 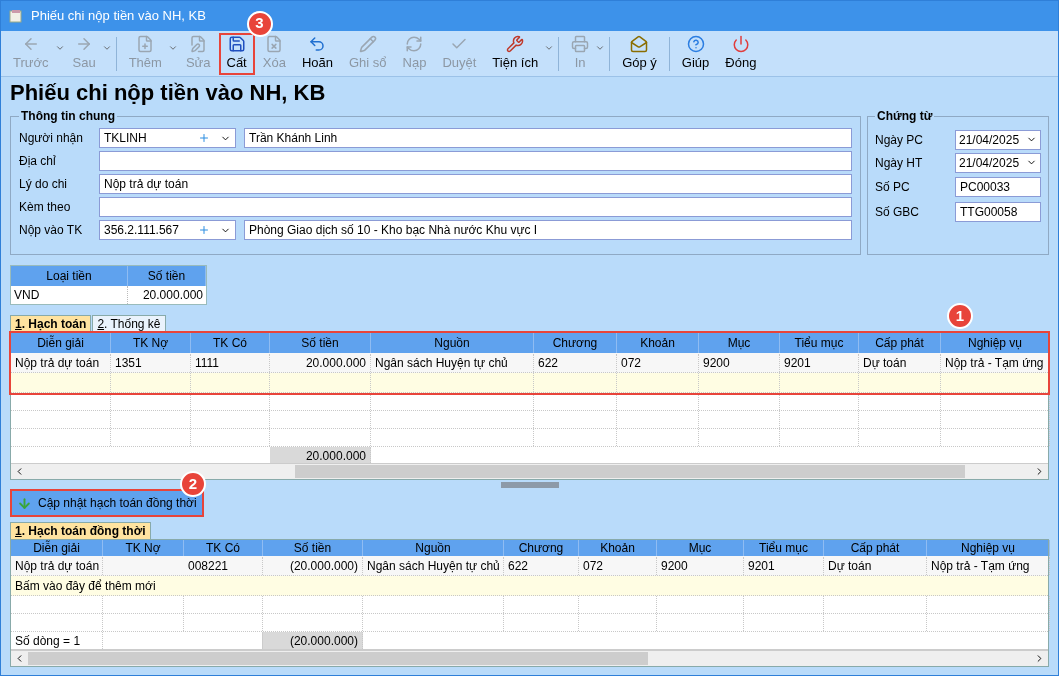 I want to click on help-icon, so click(x=695, y=43).